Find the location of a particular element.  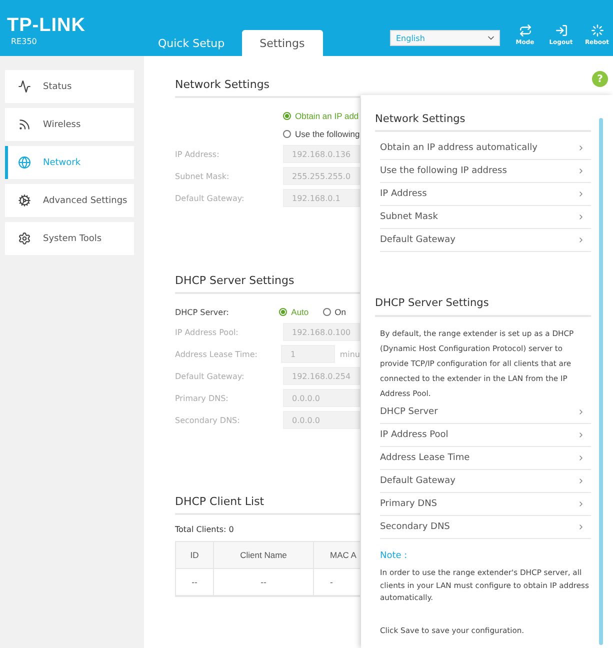

radio-option: Use the following is located at coordinates (321, 134).